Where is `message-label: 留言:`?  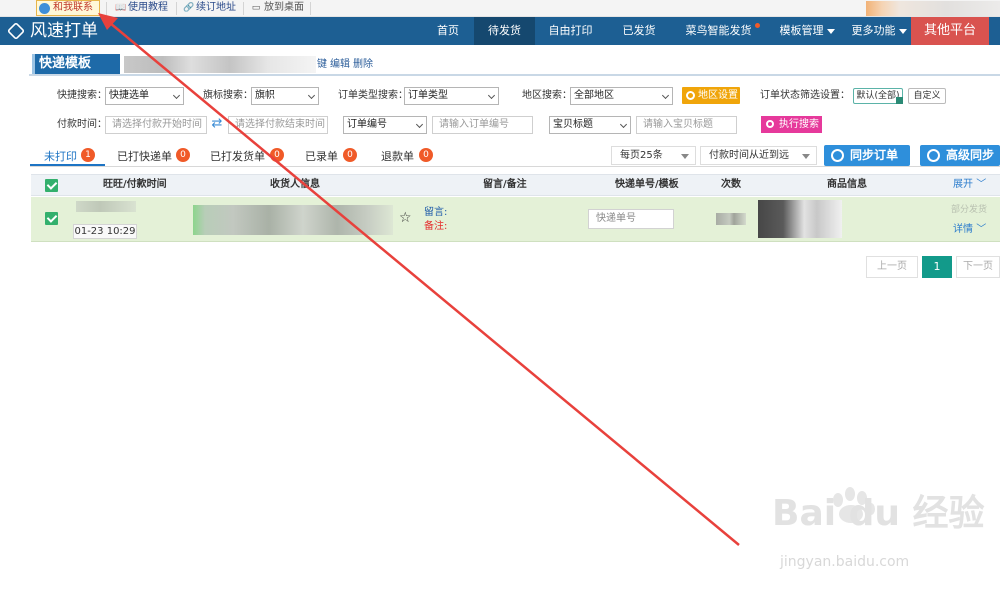 message-label: 留言: is located at coordinates (436, 212).